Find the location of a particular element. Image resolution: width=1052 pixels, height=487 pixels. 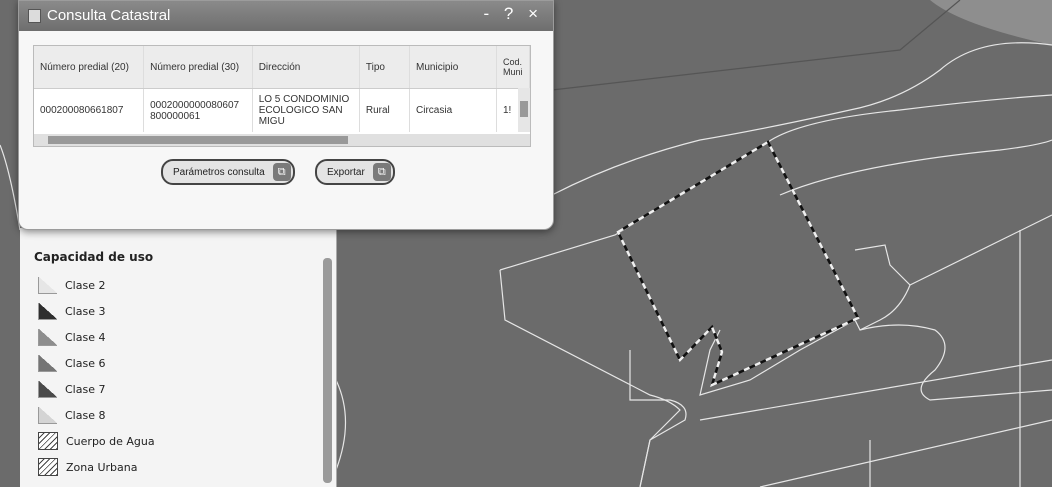

legend-item: Clase 4 is located at coordinates (71, 337).